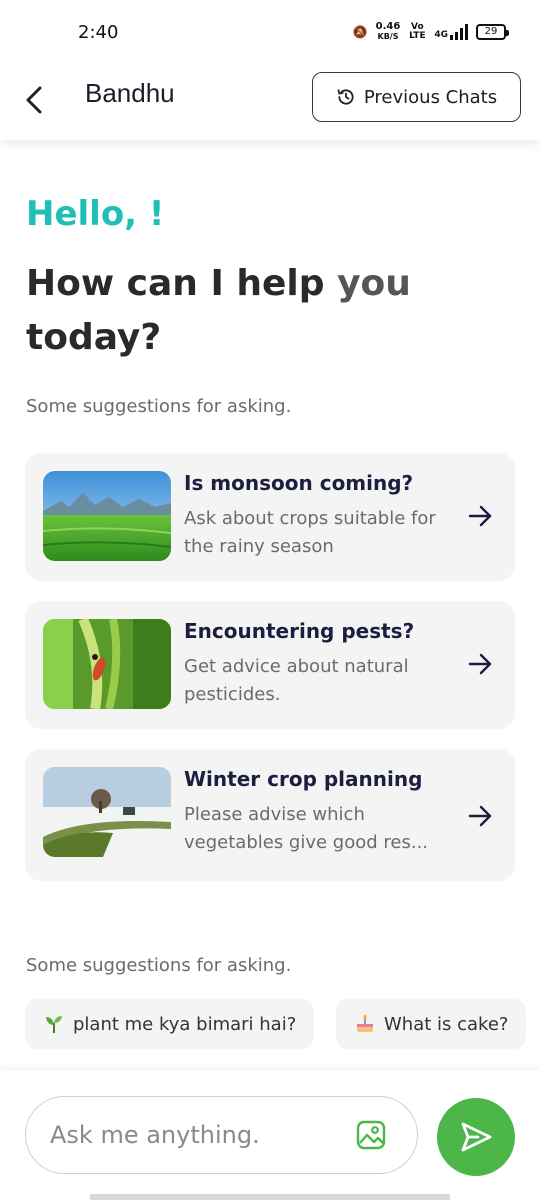 Image resolution: width=540 pixels, height=1200 pixels. Describe the element at coordinates (94, 337) in the screenshot. I see `greeting-today-text: today?` at that location.